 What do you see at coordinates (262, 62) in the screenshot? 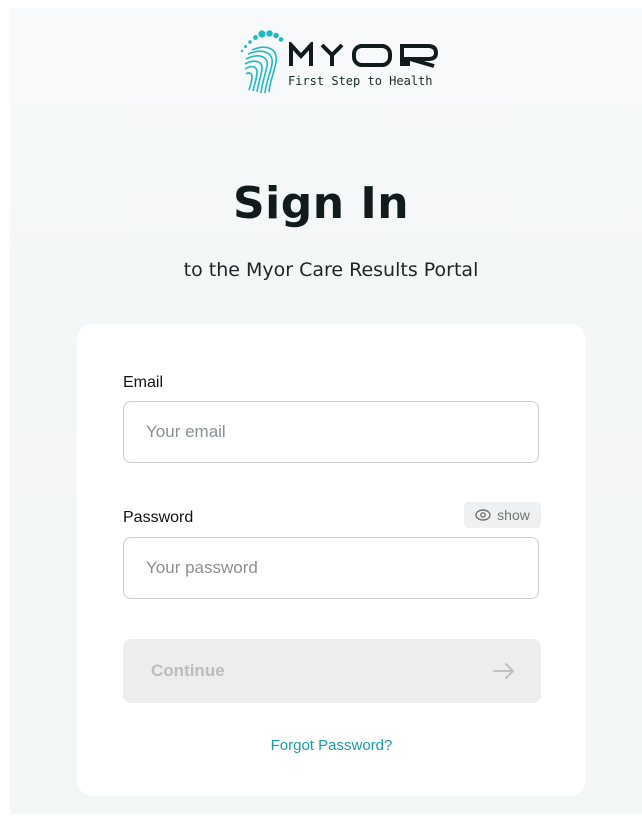
I see `footprint-logo-icon` at bounding box center [262, 62].